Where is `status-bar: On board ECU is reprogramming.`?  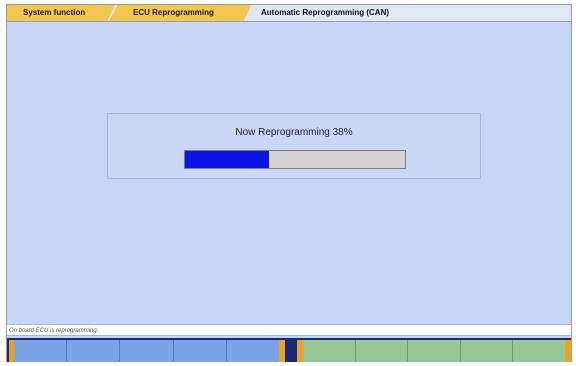 status-bar: On board ECU is reprogramming. is located at coordinates (289, 330).